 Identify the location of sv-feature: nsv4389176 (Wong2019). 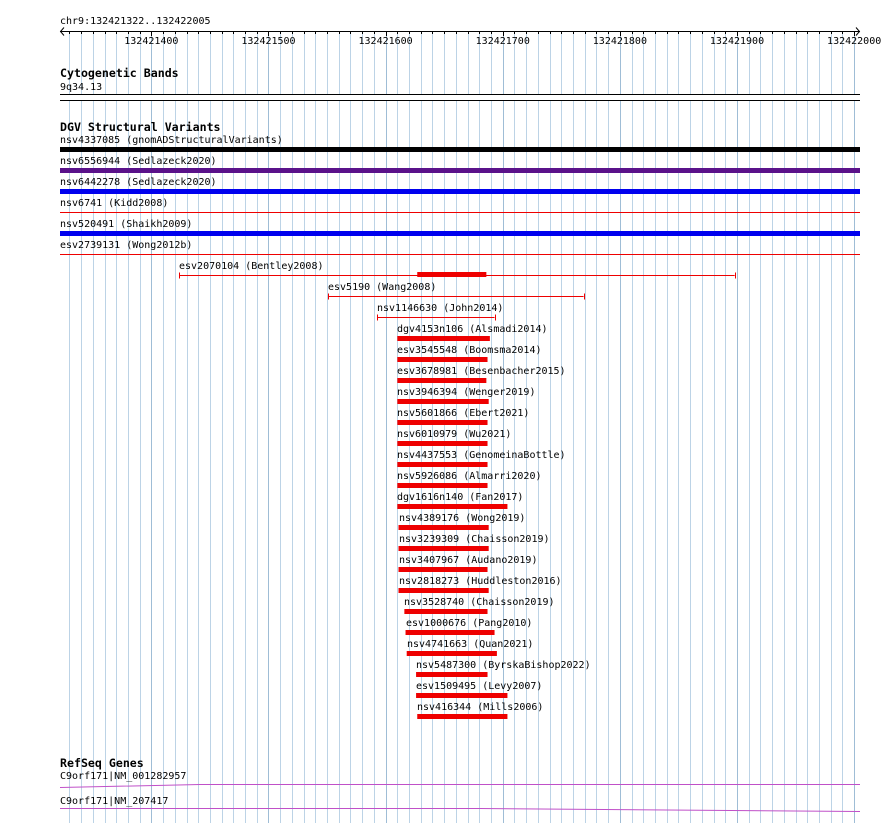
(462, 521).